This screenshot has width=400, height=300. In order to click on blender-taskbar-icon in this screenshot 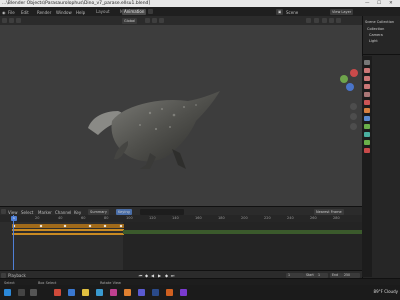, I will do `click(127, 292)`.